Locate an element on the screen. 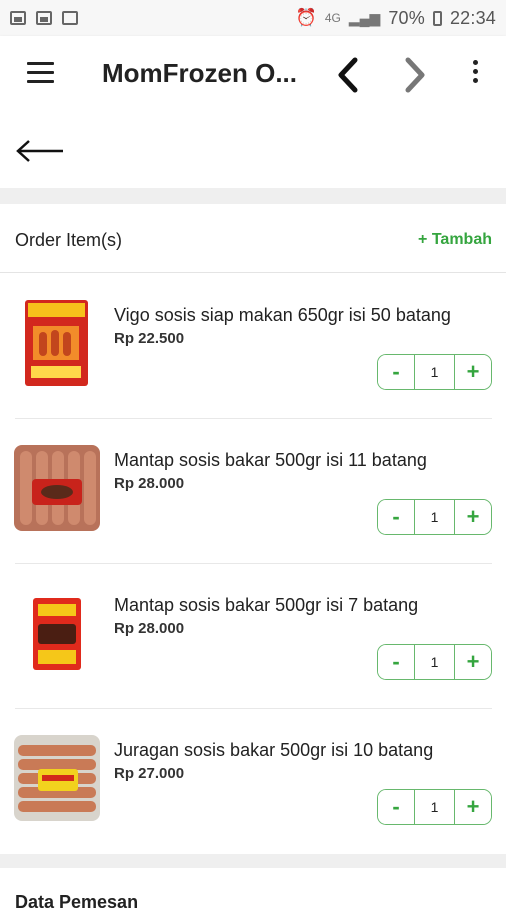  item-name: Mantap sosis bakar 500gr isi 7 batang is located at coordinates (266, 605).